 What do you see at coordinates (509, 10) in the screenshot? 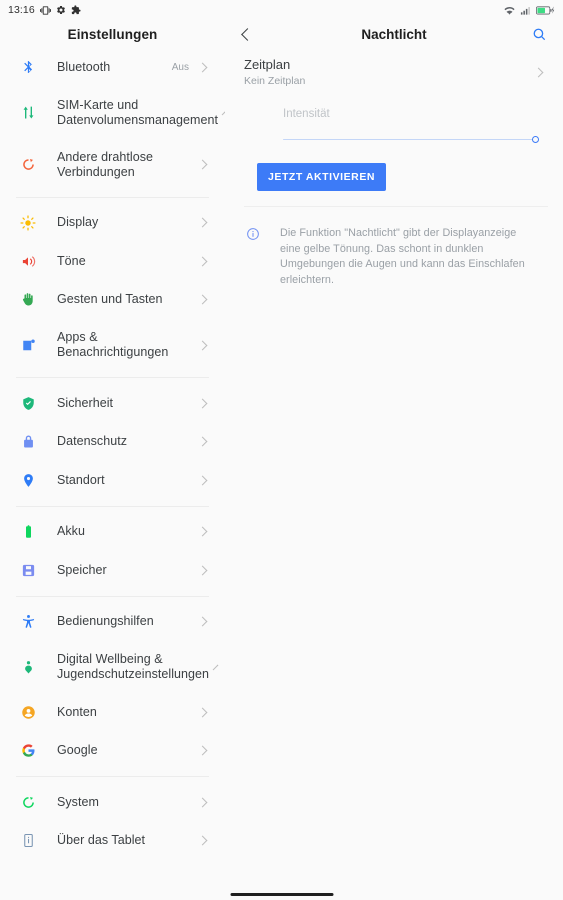
I see `wifi-icon` at bounding box center [509, 10].